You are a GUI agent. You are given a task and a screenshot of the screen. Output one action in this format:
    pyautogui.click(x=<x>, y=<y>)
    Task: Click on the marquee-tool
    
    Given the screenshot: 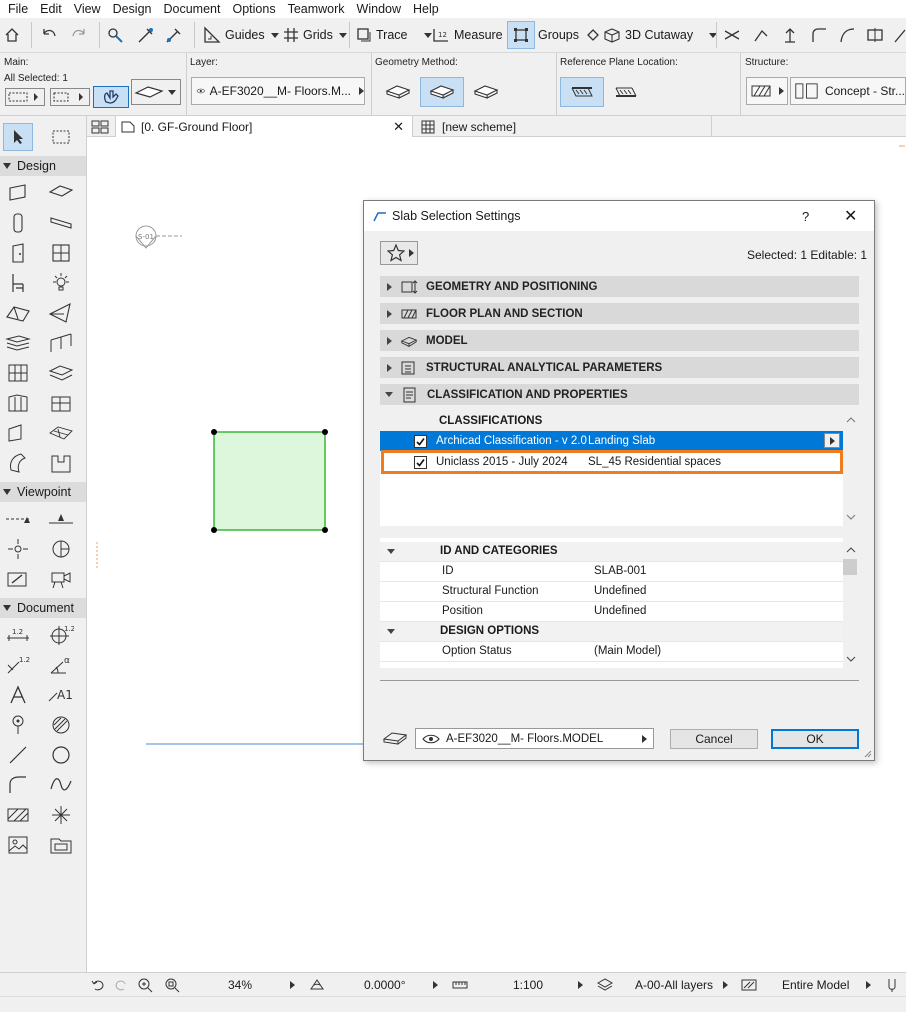 What is the action you would take?
    pyautogui.click(x=61, y=137)
    